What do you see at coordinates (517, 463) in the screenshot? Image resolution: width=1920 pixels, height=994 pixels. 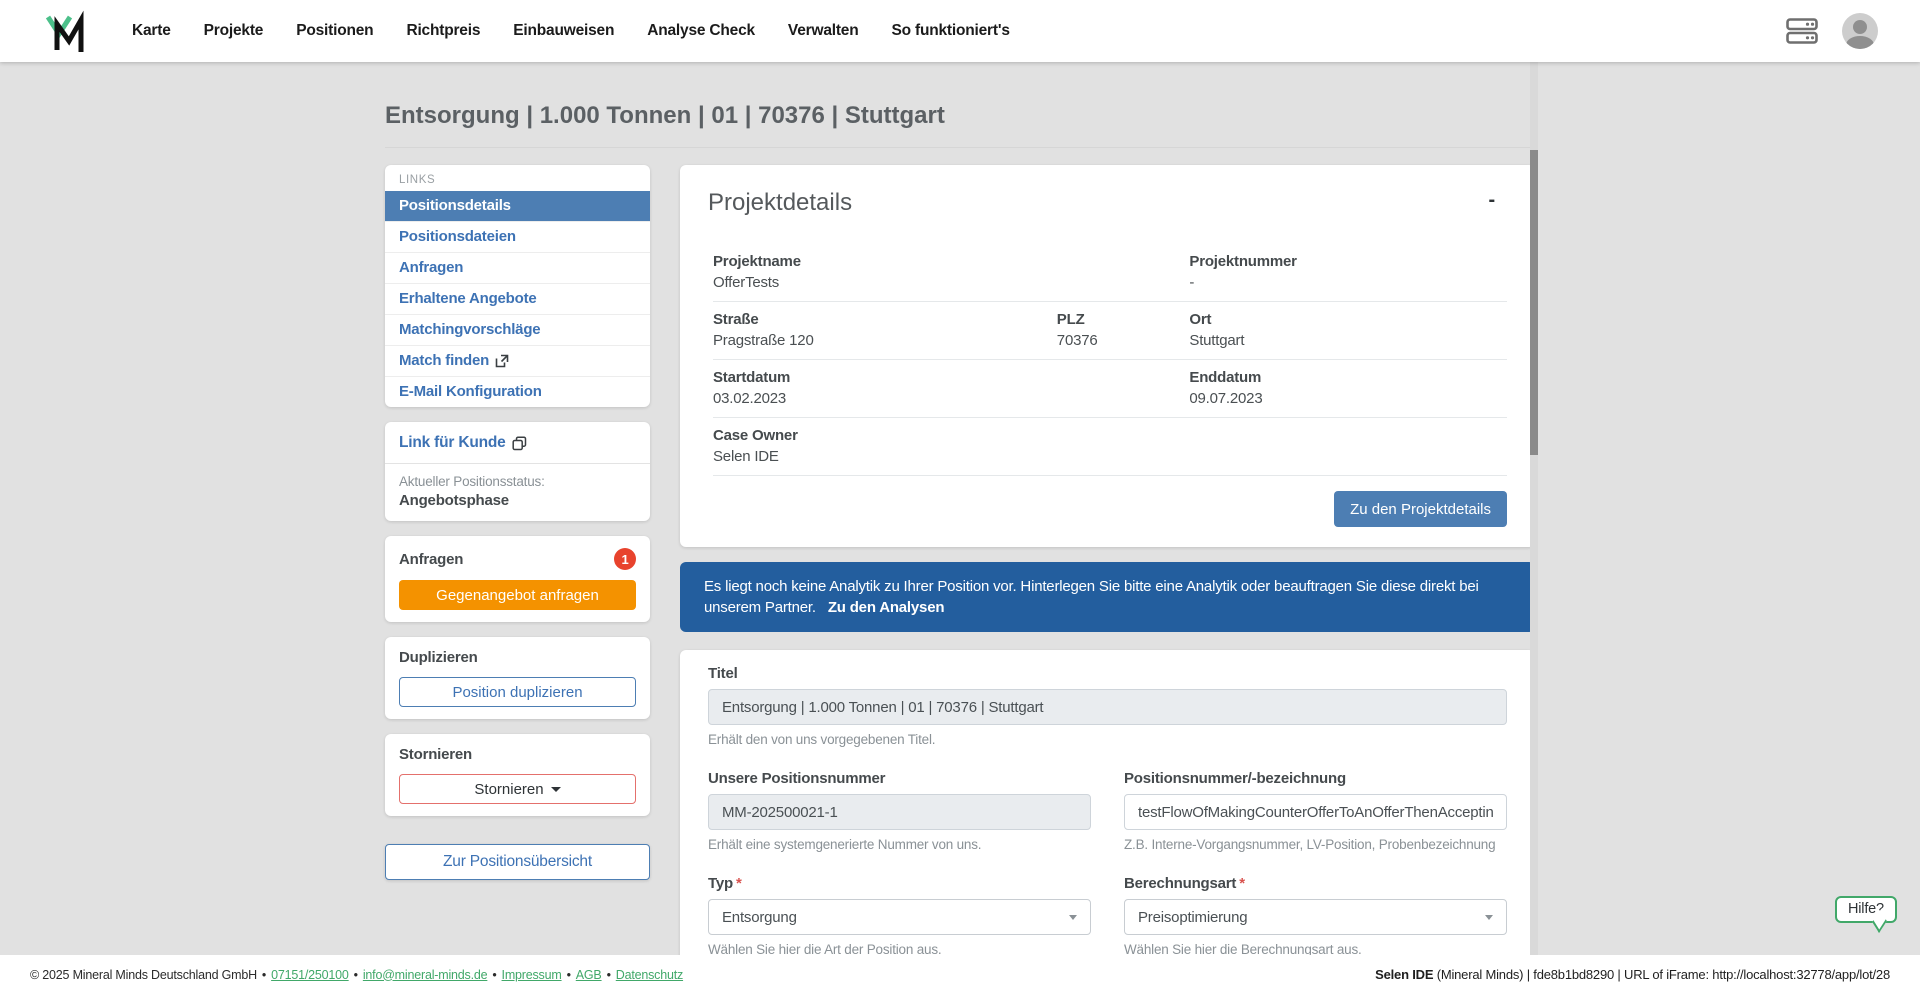 I see `divider` at bounding box center [517, 463].